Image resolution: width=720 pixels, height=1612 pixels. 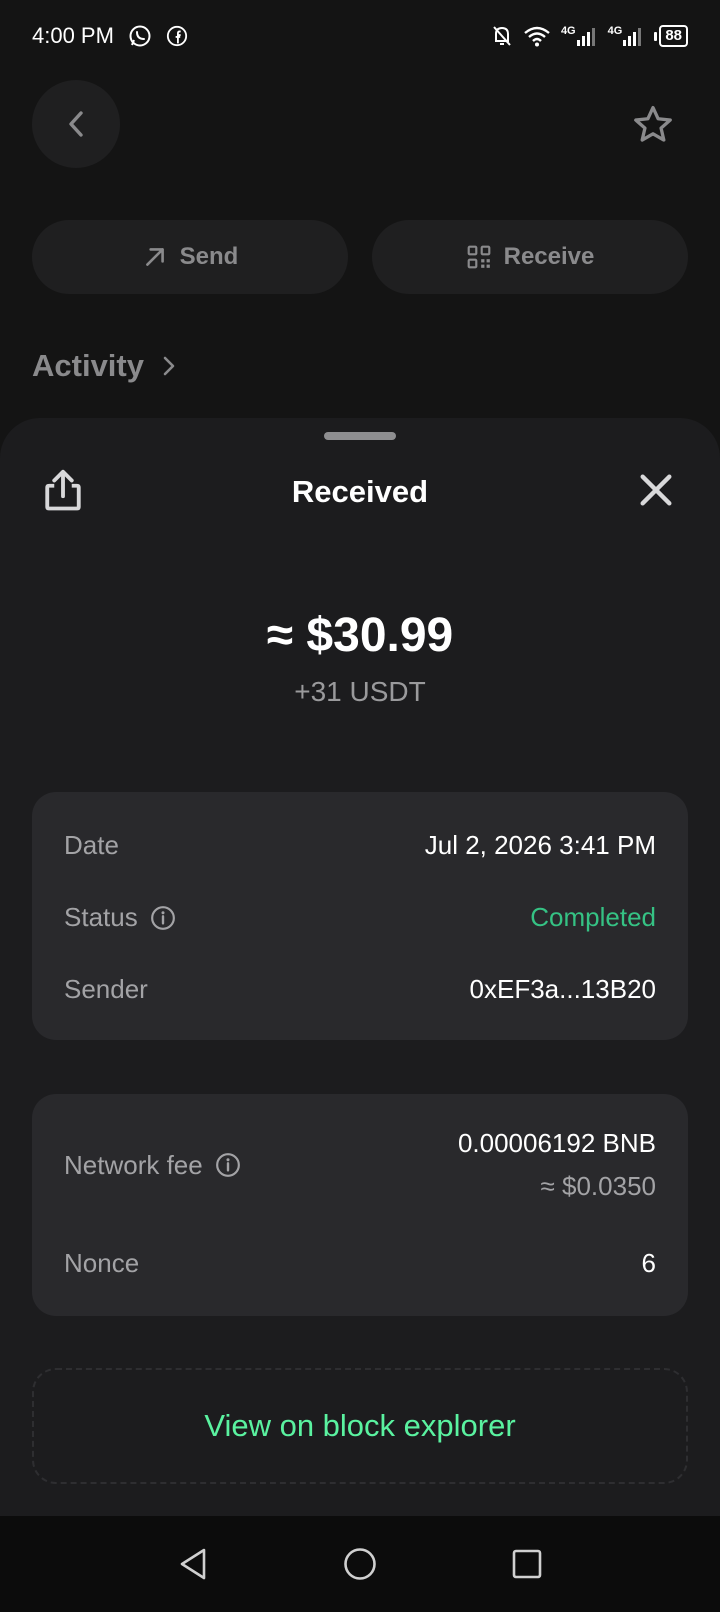 I want to click on receive-label: Receive, so click(x=549, y=256).